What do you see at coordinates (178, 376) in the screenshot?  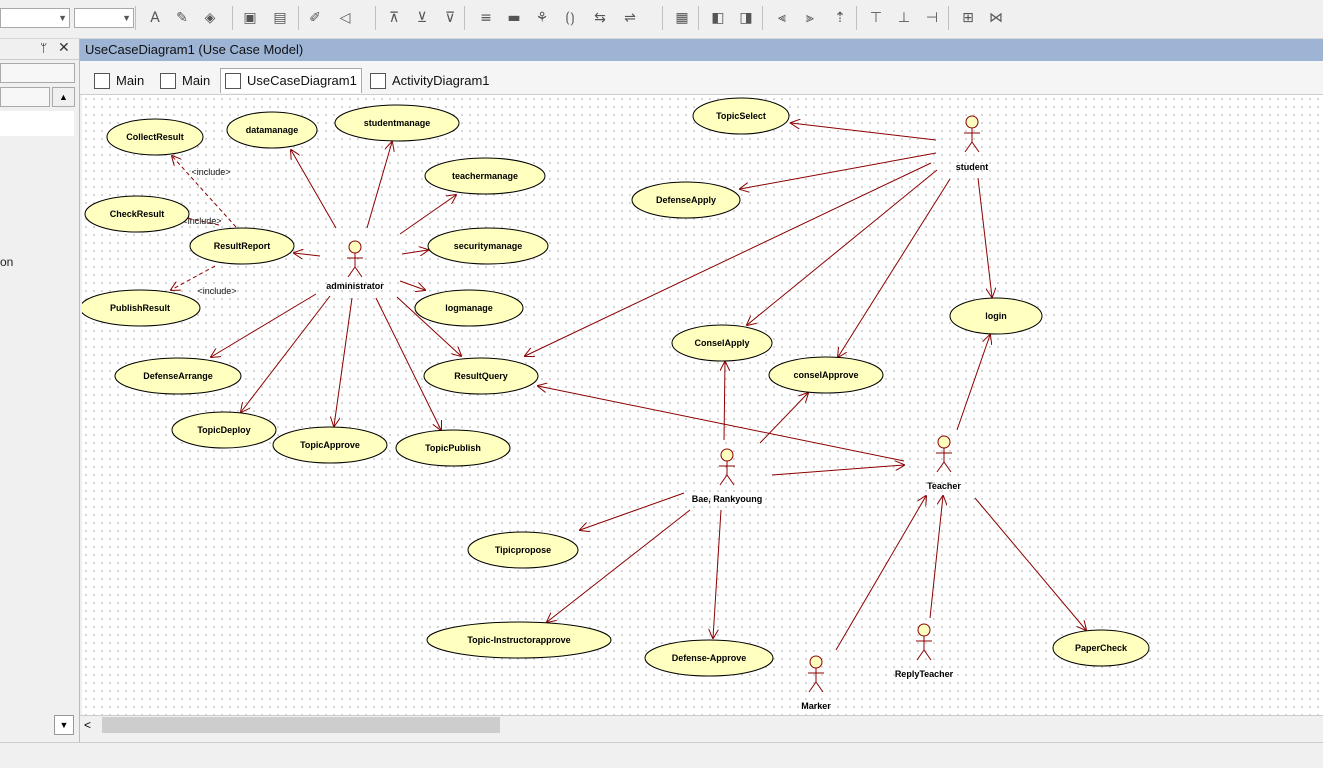 I see `usecase-defensearrange: DefenseArrange` at bounding box center [178, 376].